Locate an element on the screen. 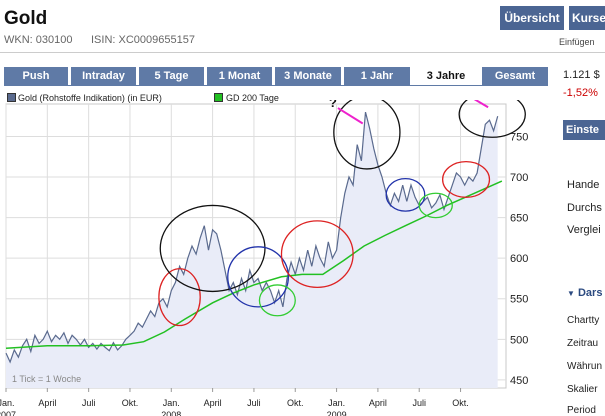 This screenshot has height=416, width=605. y-tick-label: 600 is located at coordinates (519, 259).